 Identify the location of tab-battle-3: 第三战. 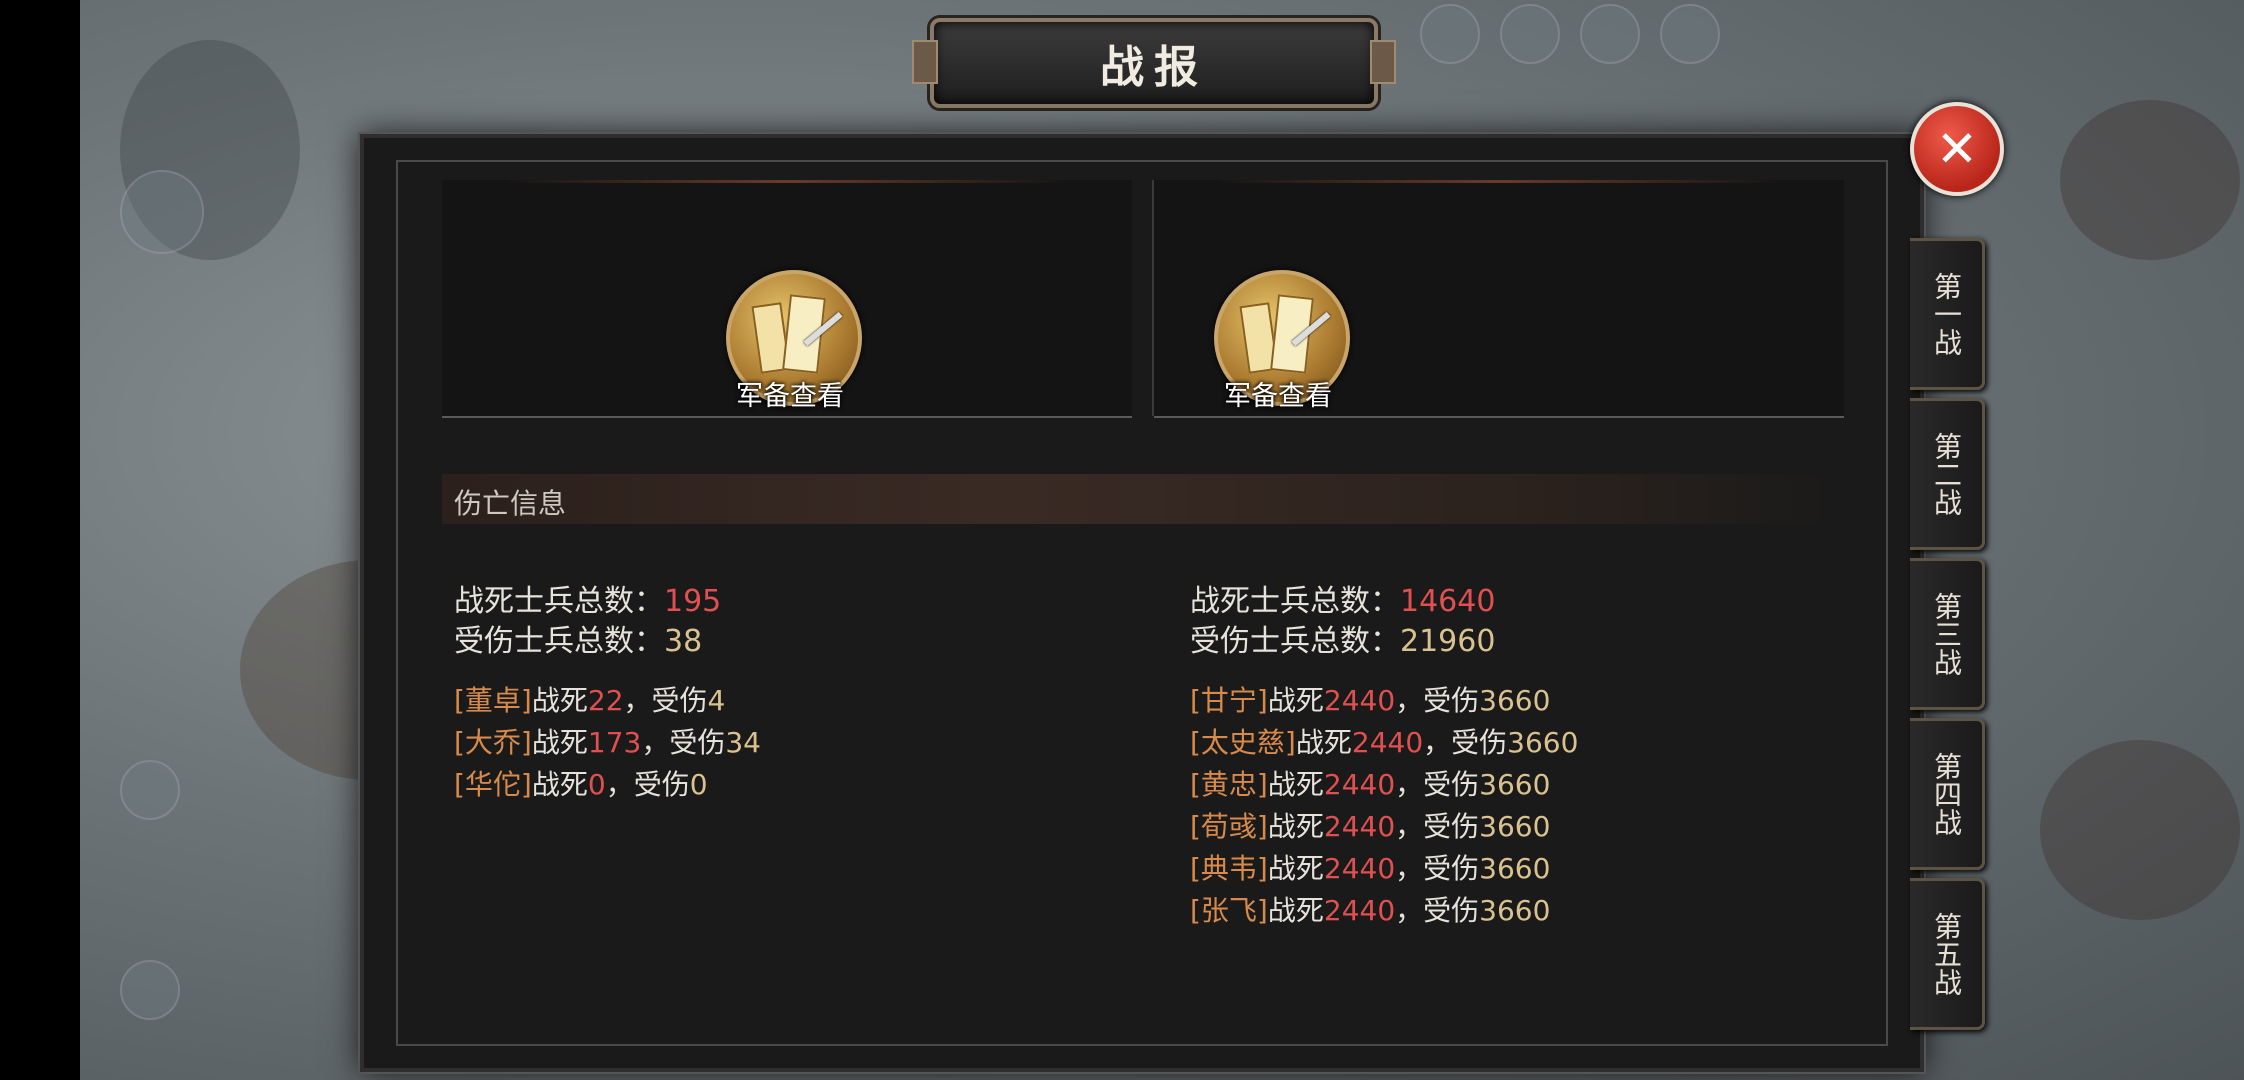
(1947, 634).